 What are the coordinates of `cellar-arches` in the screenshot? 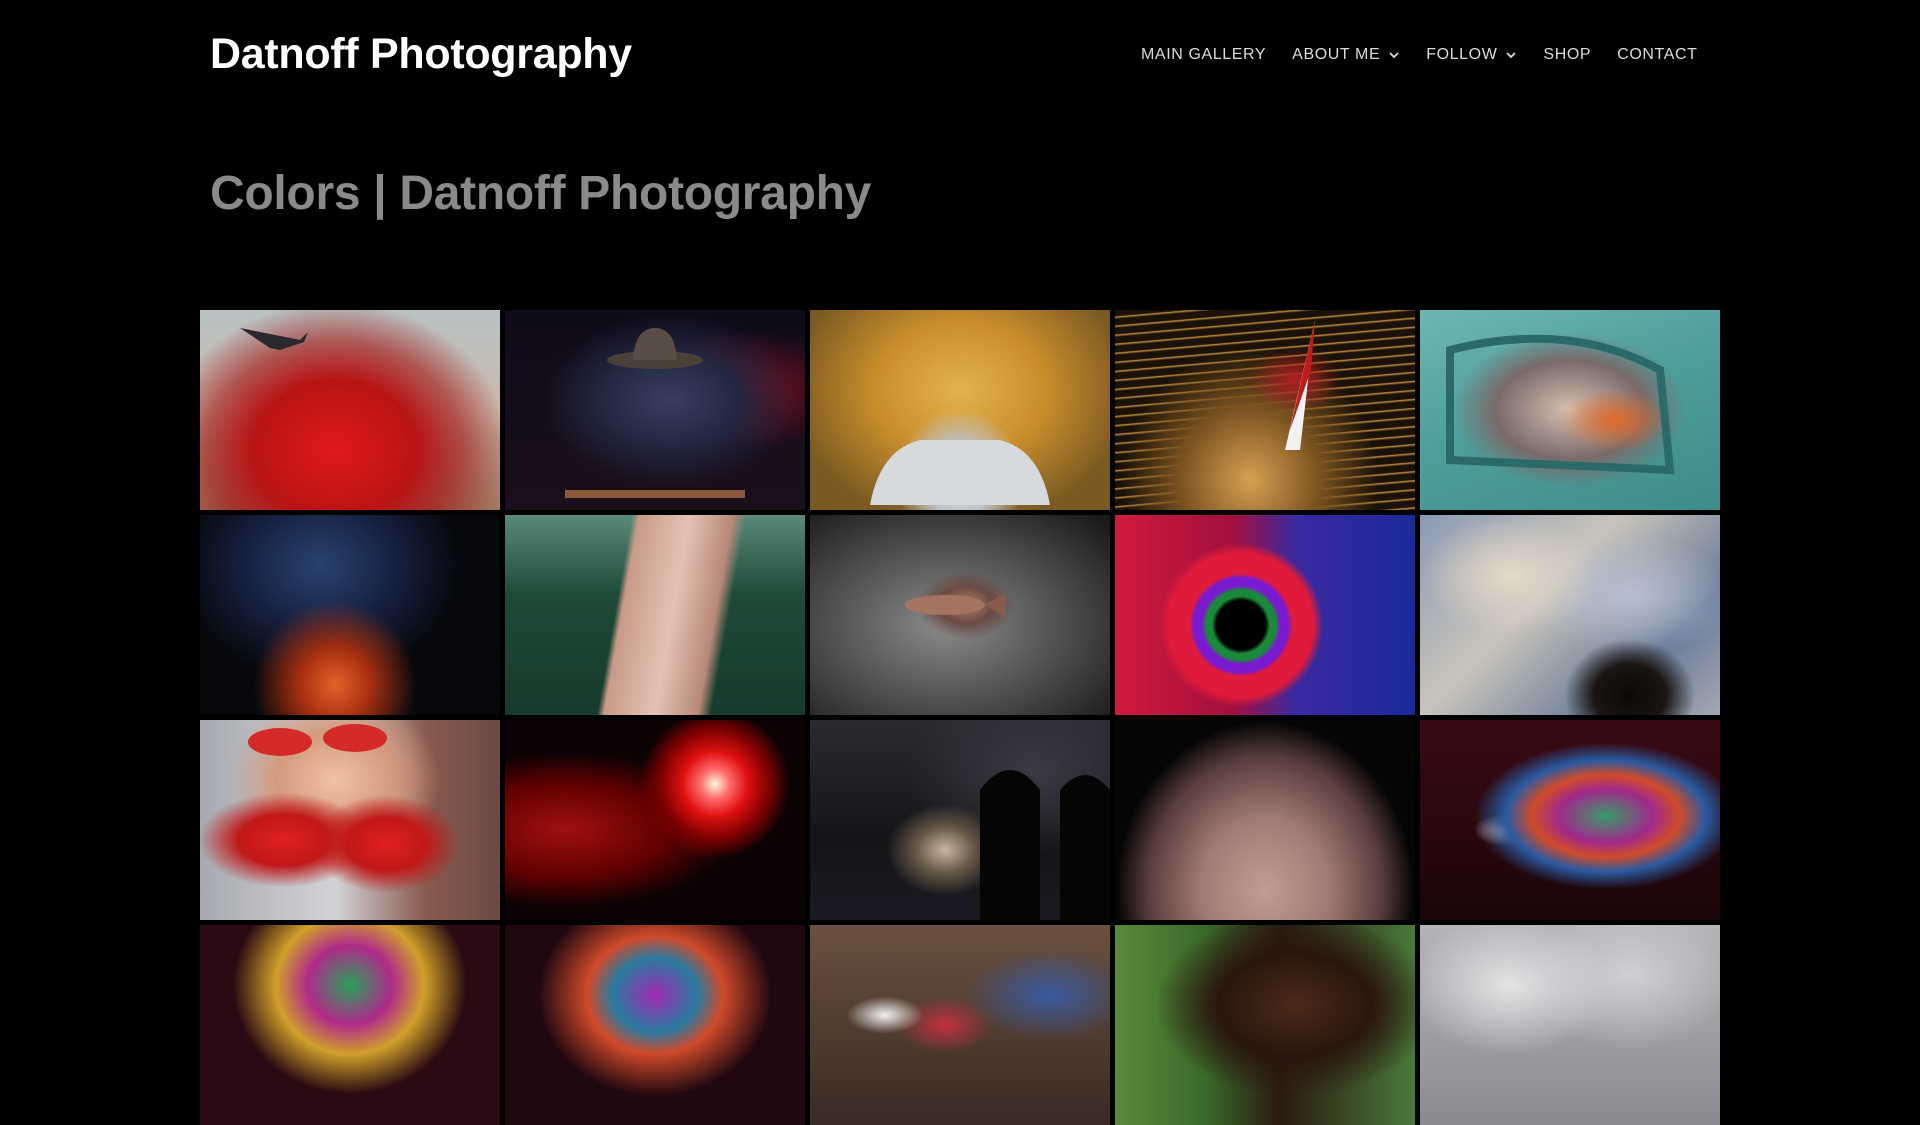 It's located at (1045, 845).